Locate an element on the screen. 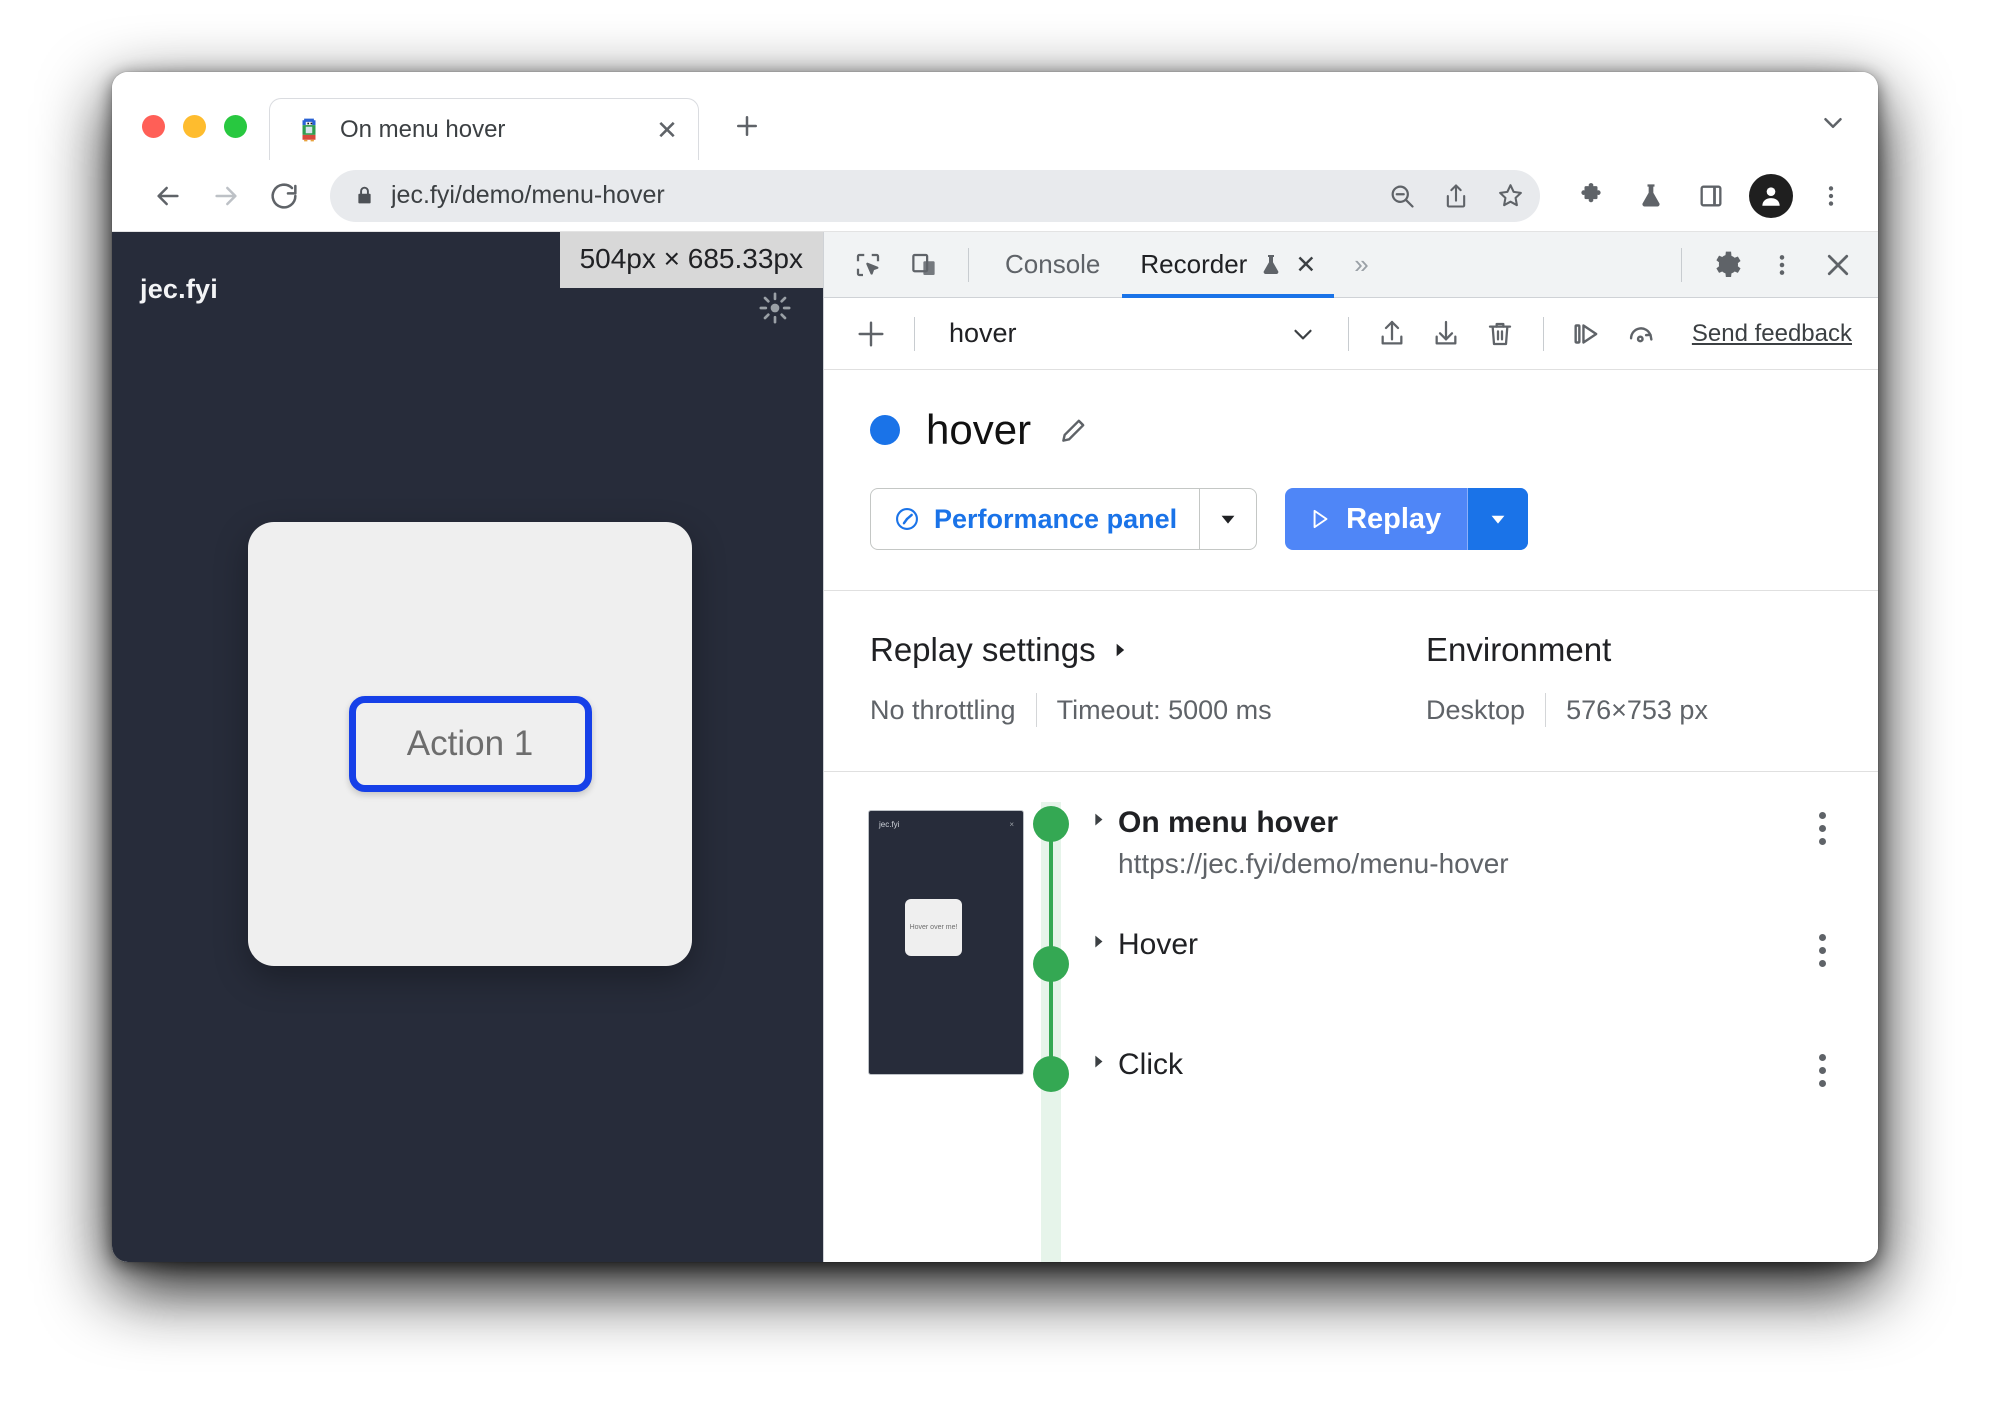  side-panel-icon is located at coordinates (1711, 196).